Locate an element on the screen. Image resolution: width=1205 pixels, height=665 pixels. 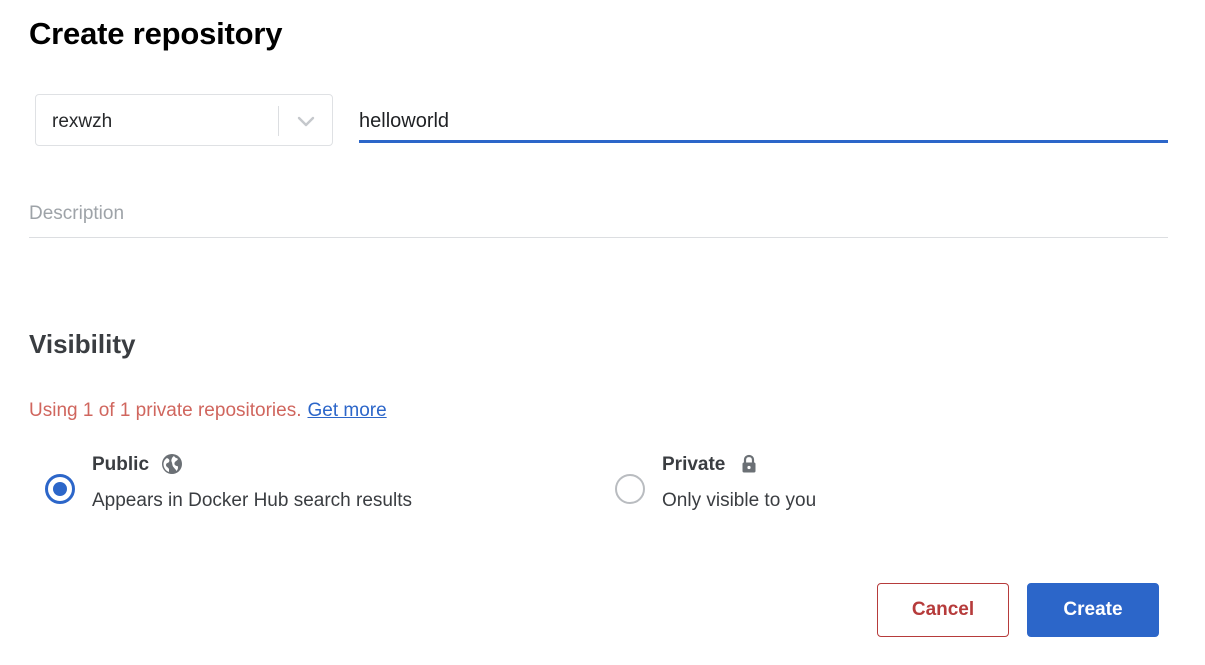
visibility-heading: Visibility is located at coordinates (82, 344).